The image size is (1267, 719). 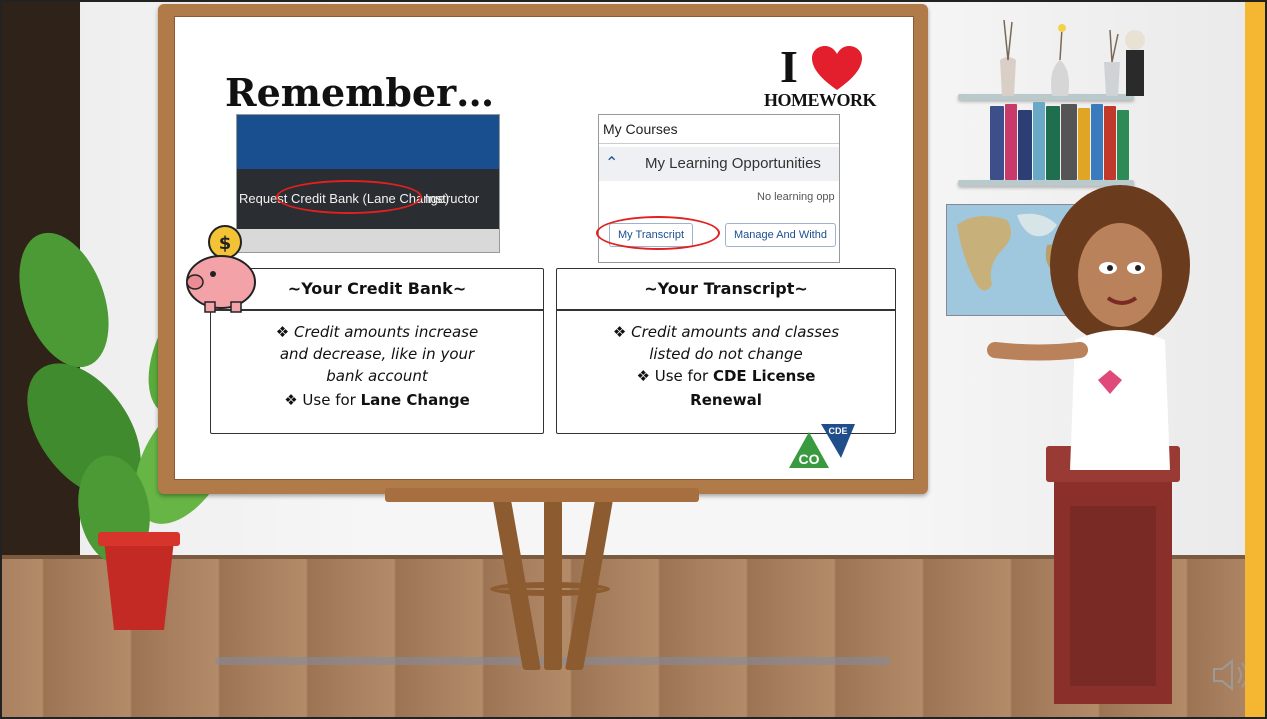 I want to click on divider, so click(x=726, y=310).